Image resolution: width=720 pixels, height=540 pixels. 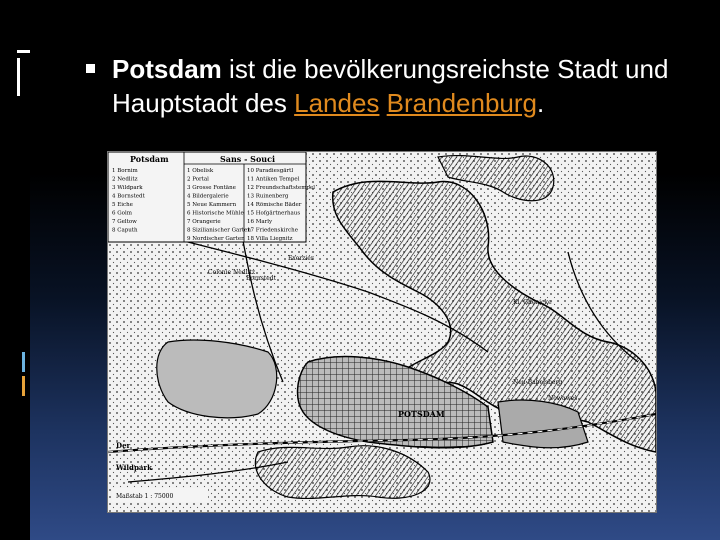 I want to click on label-nowawes: Nowawes, so click(x=562, y=398).